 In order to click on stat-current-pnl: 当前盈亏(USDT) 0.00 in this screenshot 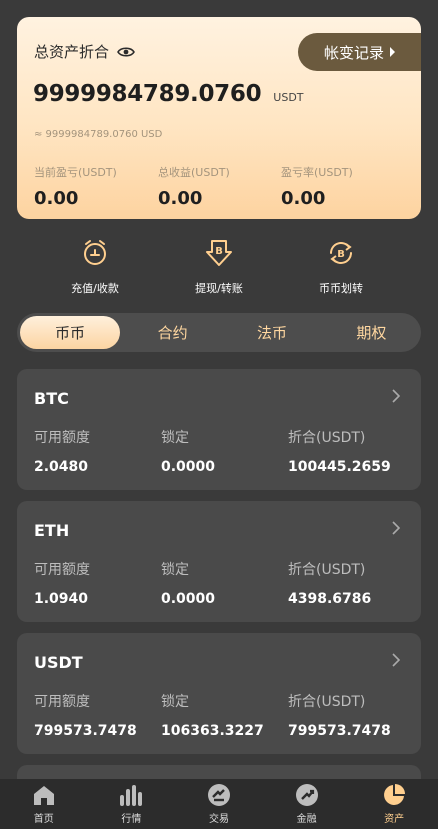, I will do `click(75, 186)`.